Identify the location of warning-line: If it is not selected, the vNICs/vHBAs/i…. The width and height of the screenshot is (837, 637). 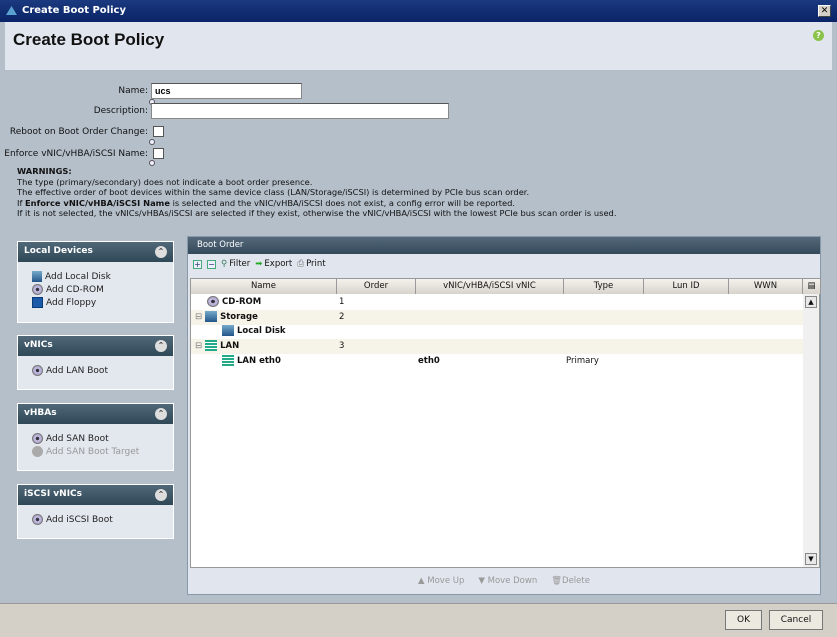
(317, 213).